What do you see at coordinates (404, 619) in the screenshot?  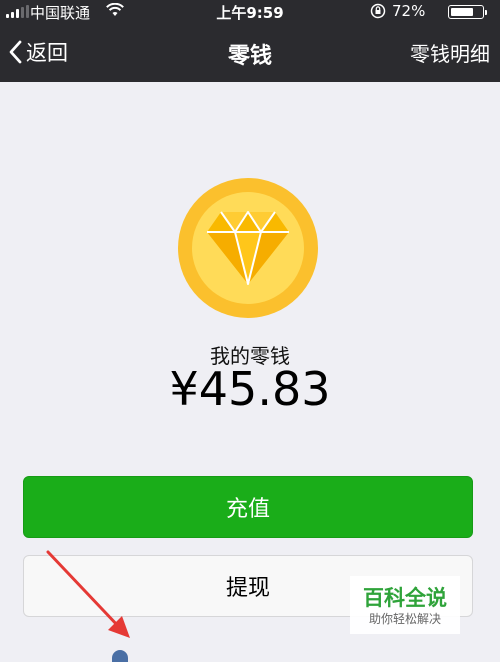 I see `watermark-subtitle: 助你轻松解决` at bounding box center [404, 619].